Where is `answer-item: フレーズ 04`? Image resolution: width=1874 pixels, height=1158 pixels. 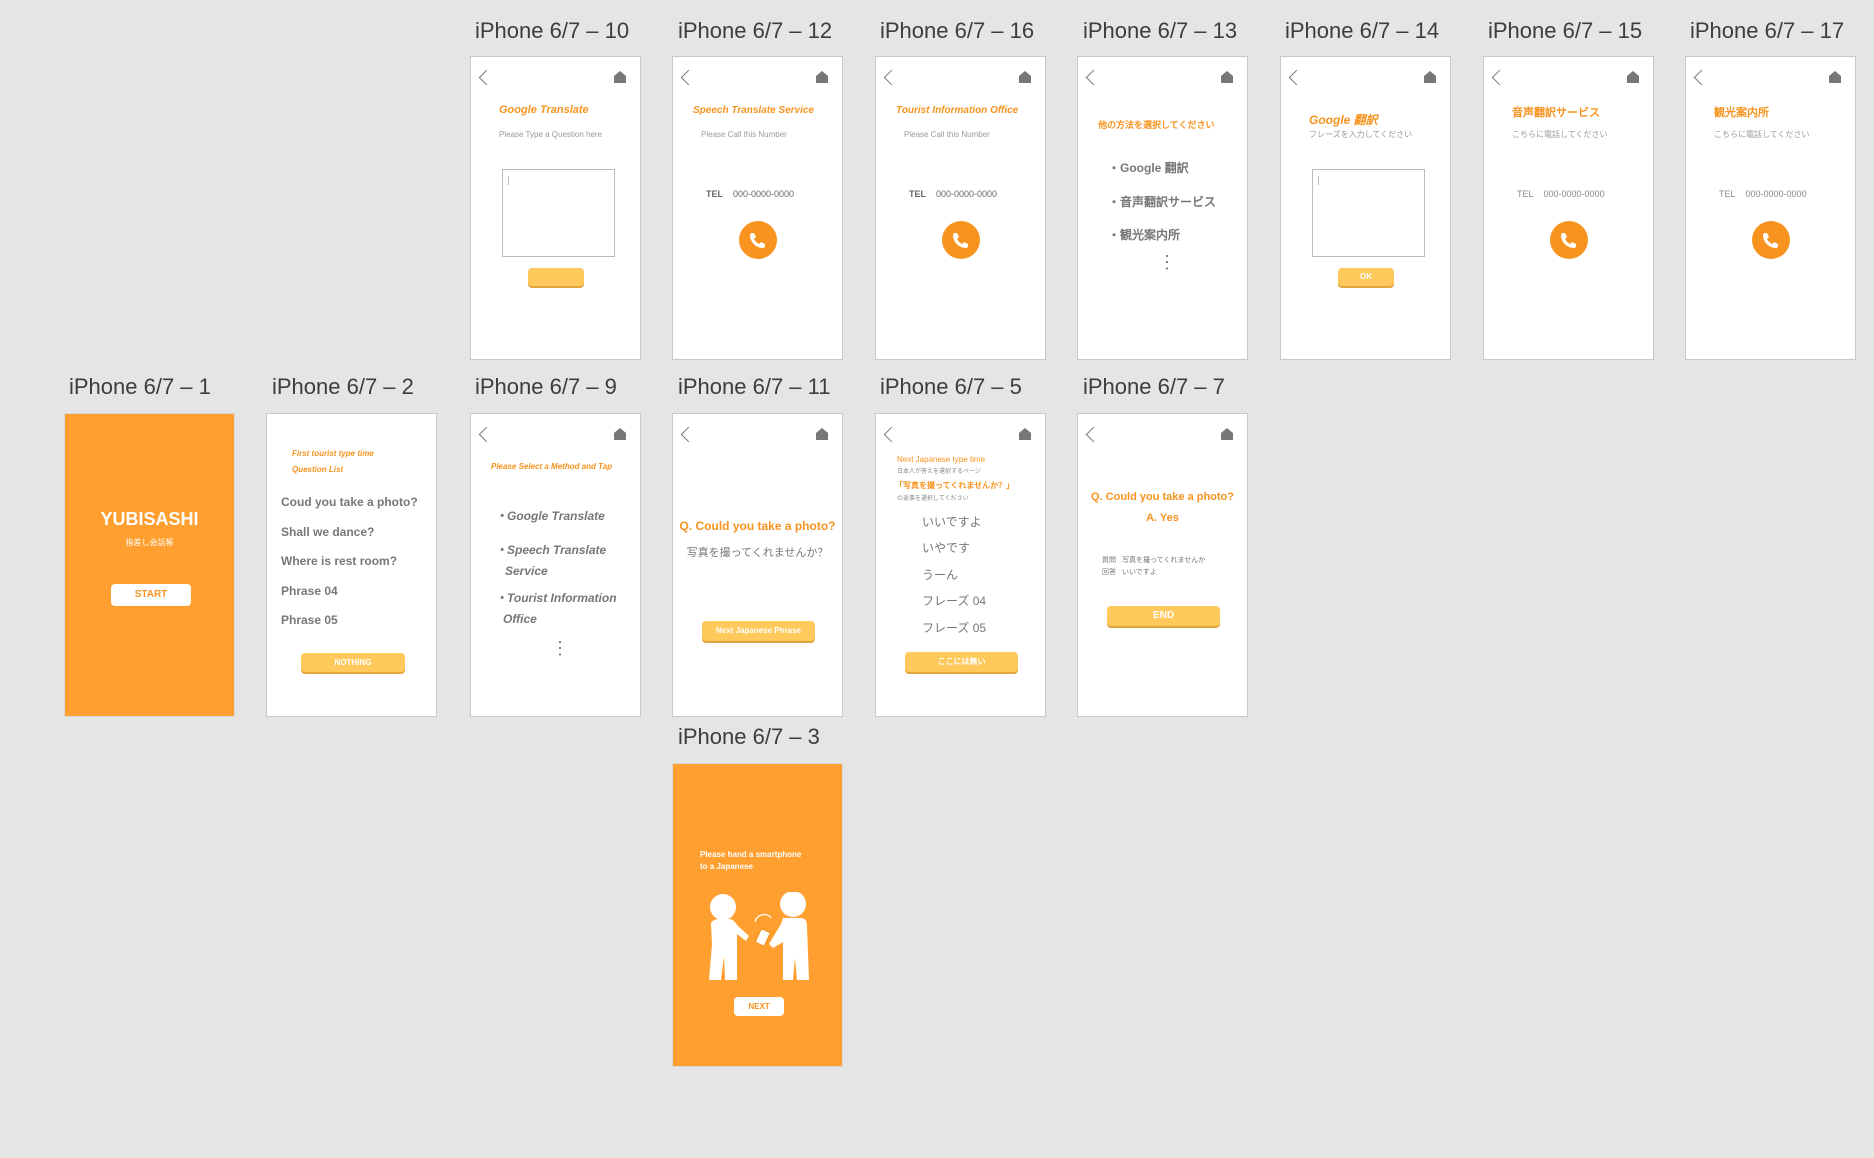 answer-item: フレーズ 04 is located at coordinates (954, 600).